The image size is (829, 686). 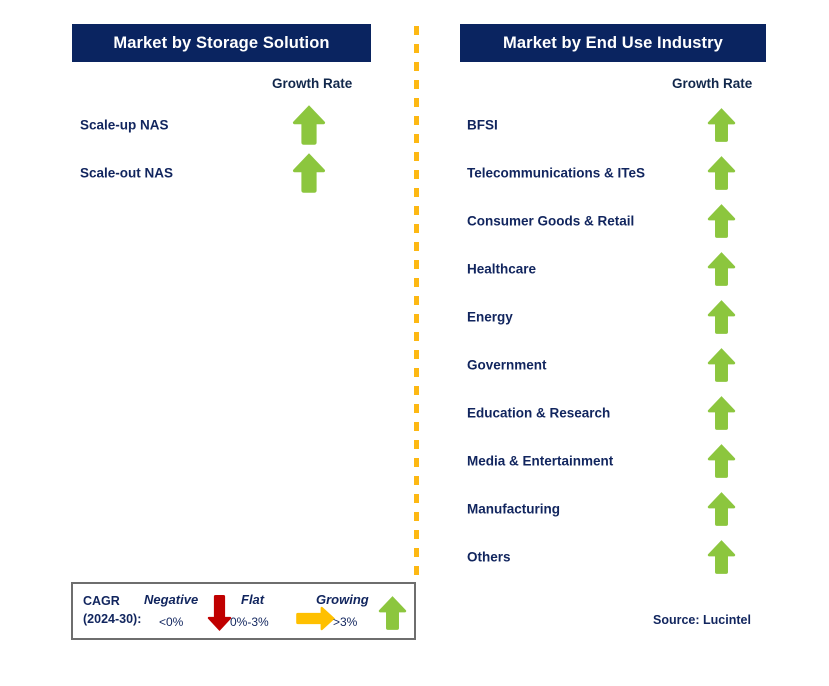 What do you see at coordinates (253, 599) in the screenshot?
I see `legend-term-flat: Flat` at bounding box center [253, 599].